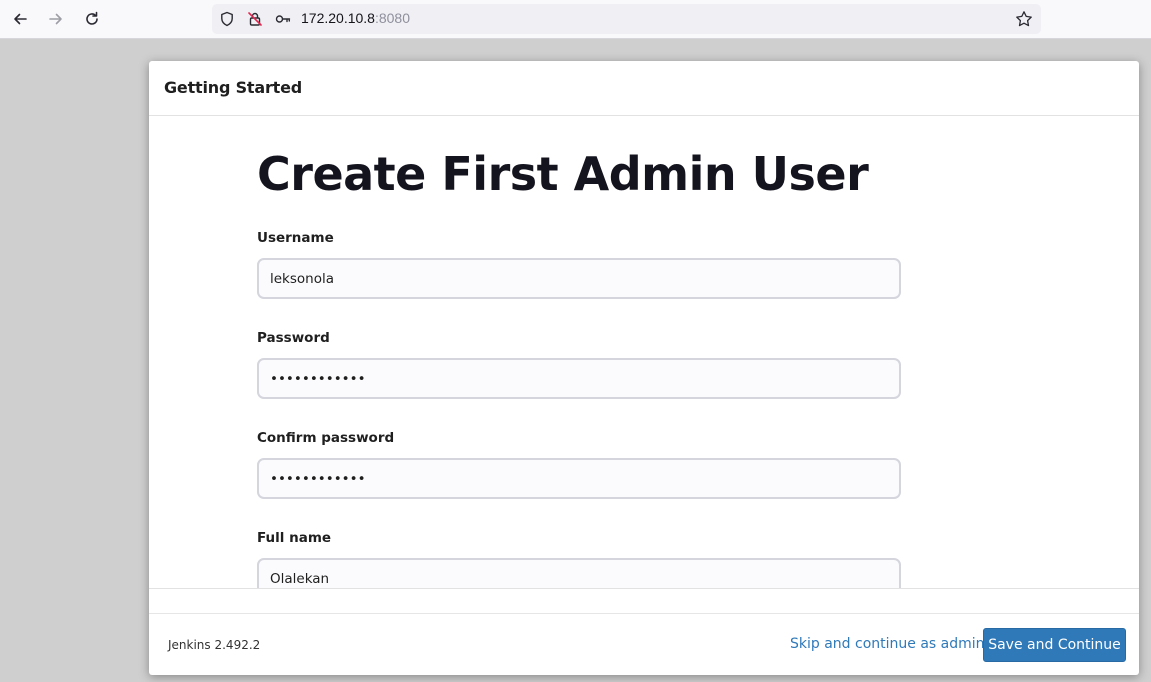 This screenshot has width=1151, height=682. What do you see at coordinates (563, 174) in the screenshot?
I see `page-title: Create First Admin User` at bounding box center [563, 174].